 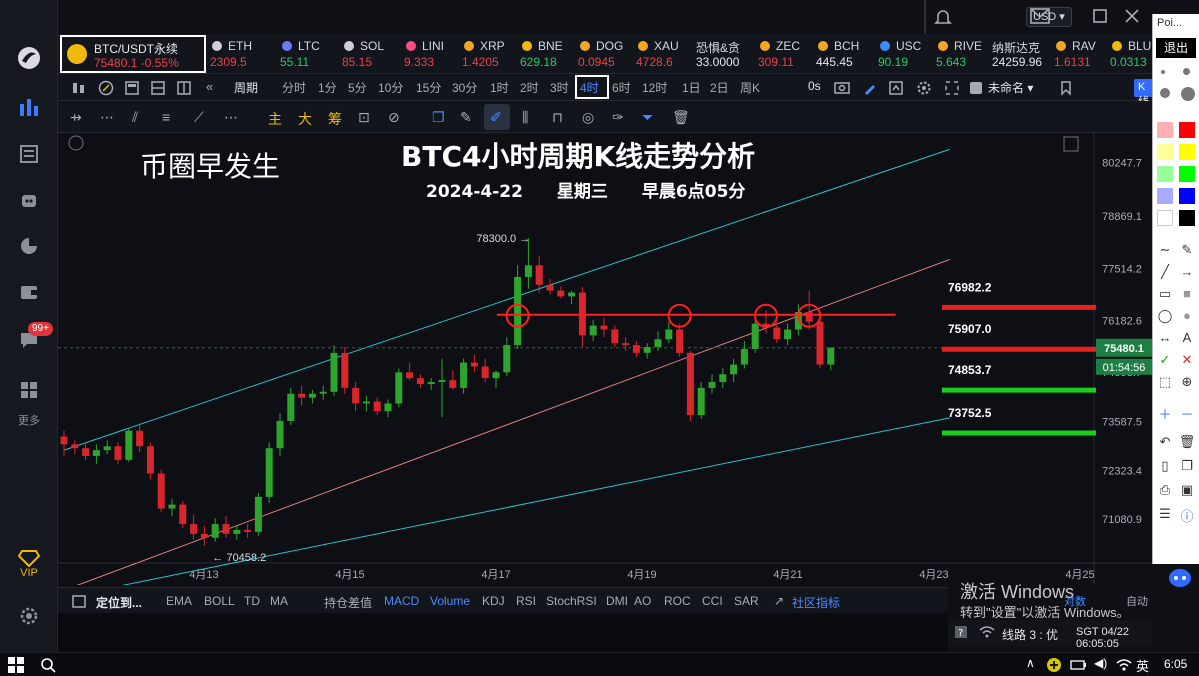 What do you see at coordinates (1165, 490) in the screenshot?
I see `print-icon: ⎙` at bounding box center [1165, 490].